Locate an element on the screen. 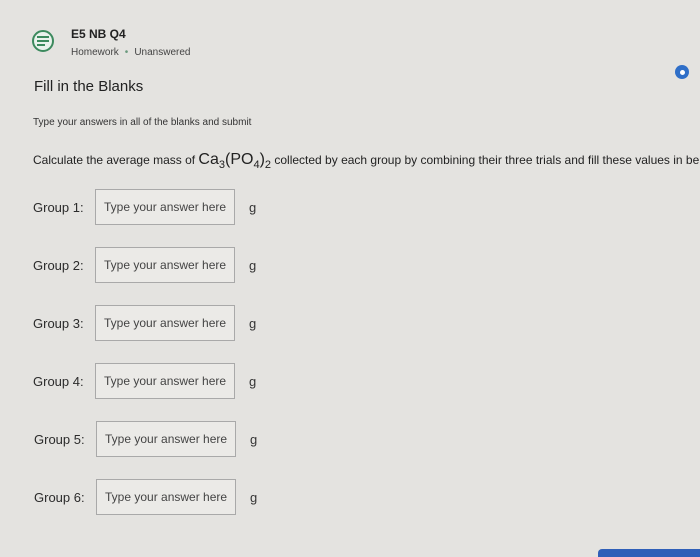 The height and width of the screenshot is (557, 700). group-row-5: Group 5: g is located at coordinates (145, 439).